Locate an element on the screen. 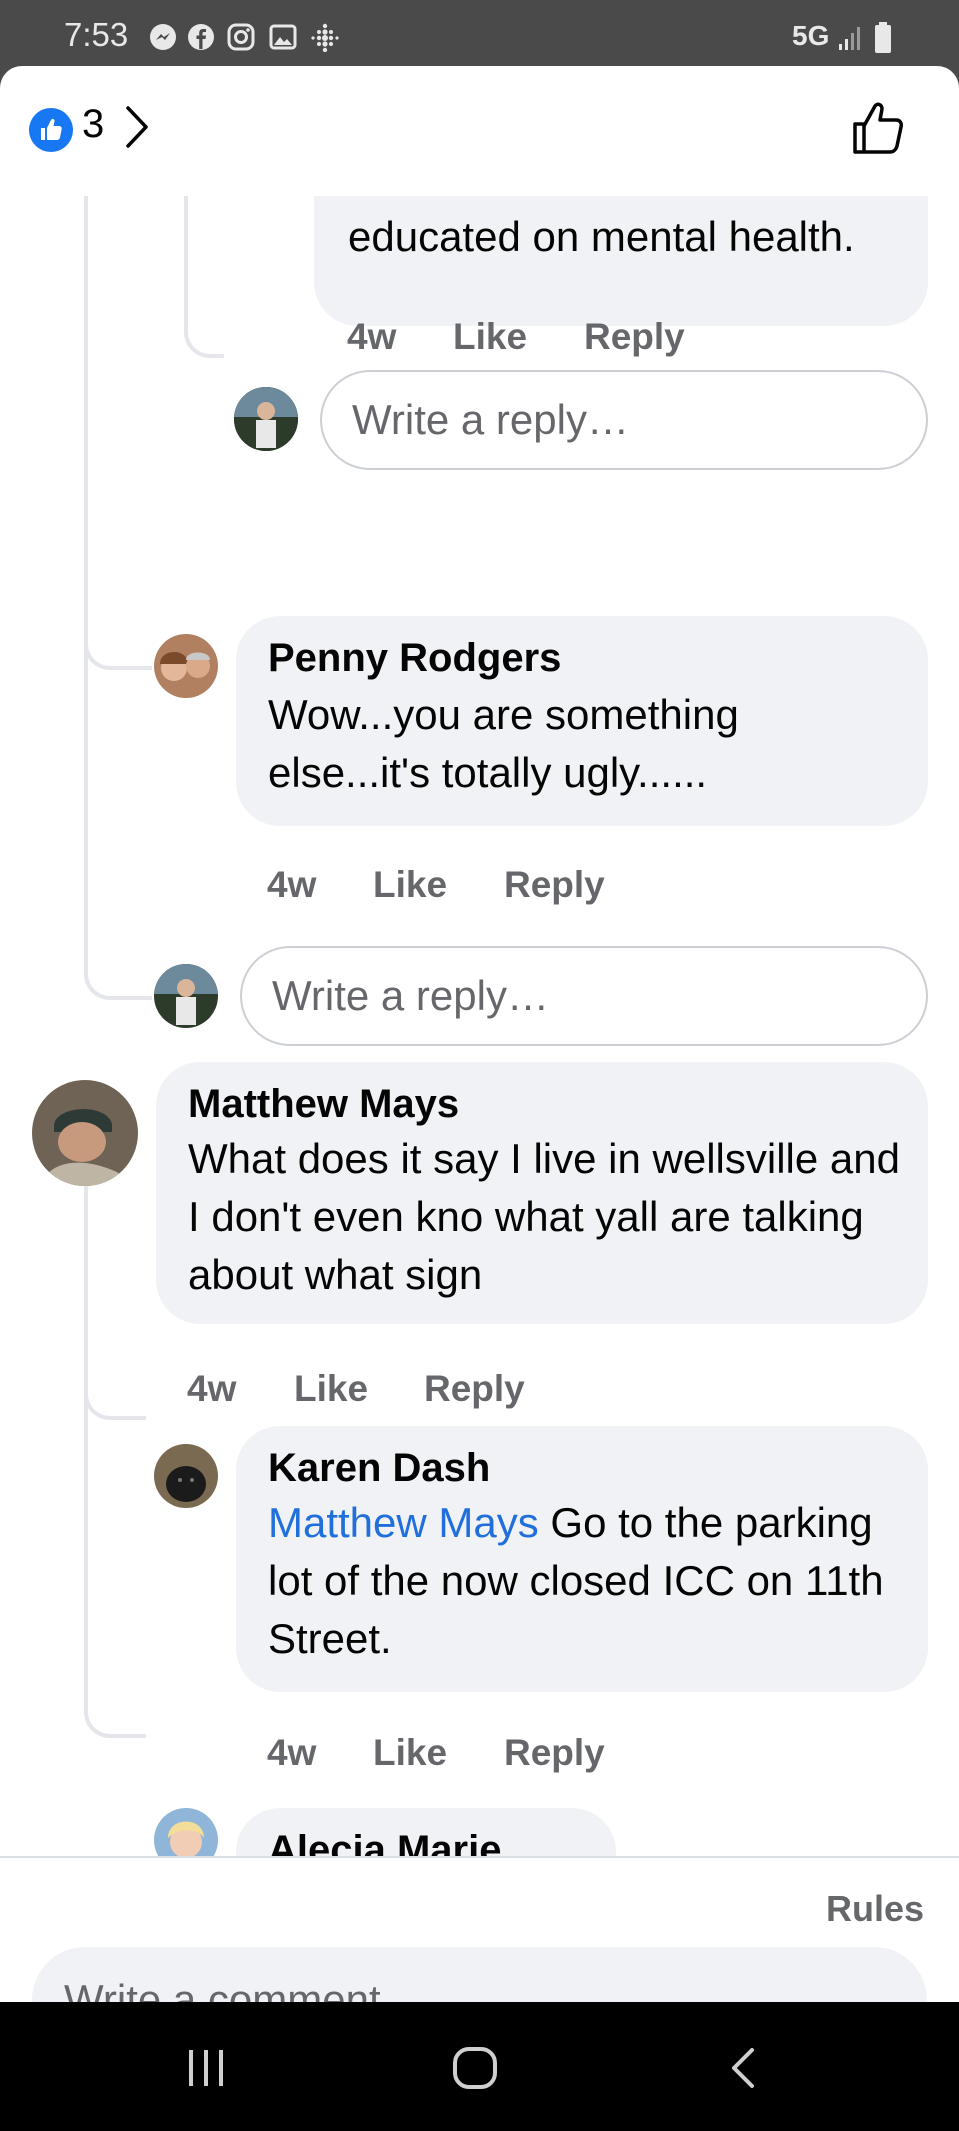  comment-author: Karen Dash is located at coordinates (379, 1468).